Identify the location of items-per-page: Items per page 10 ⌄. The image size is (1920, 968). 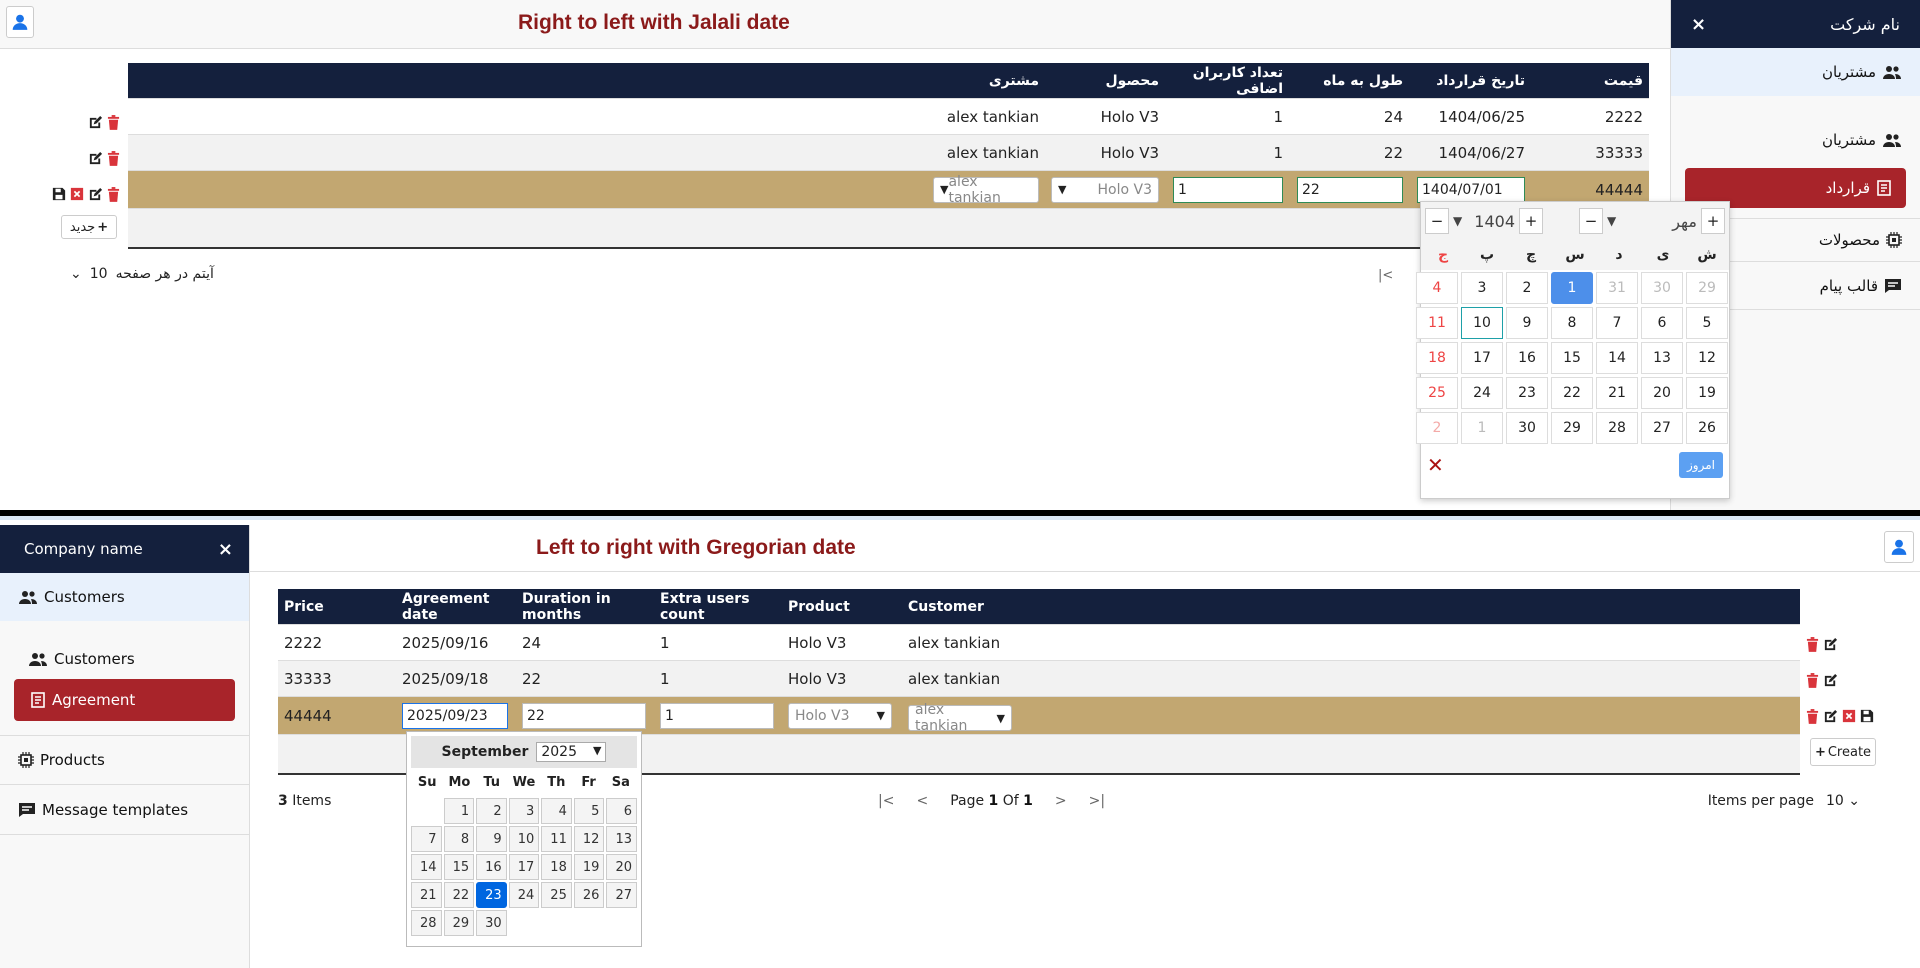
(1784, 801).